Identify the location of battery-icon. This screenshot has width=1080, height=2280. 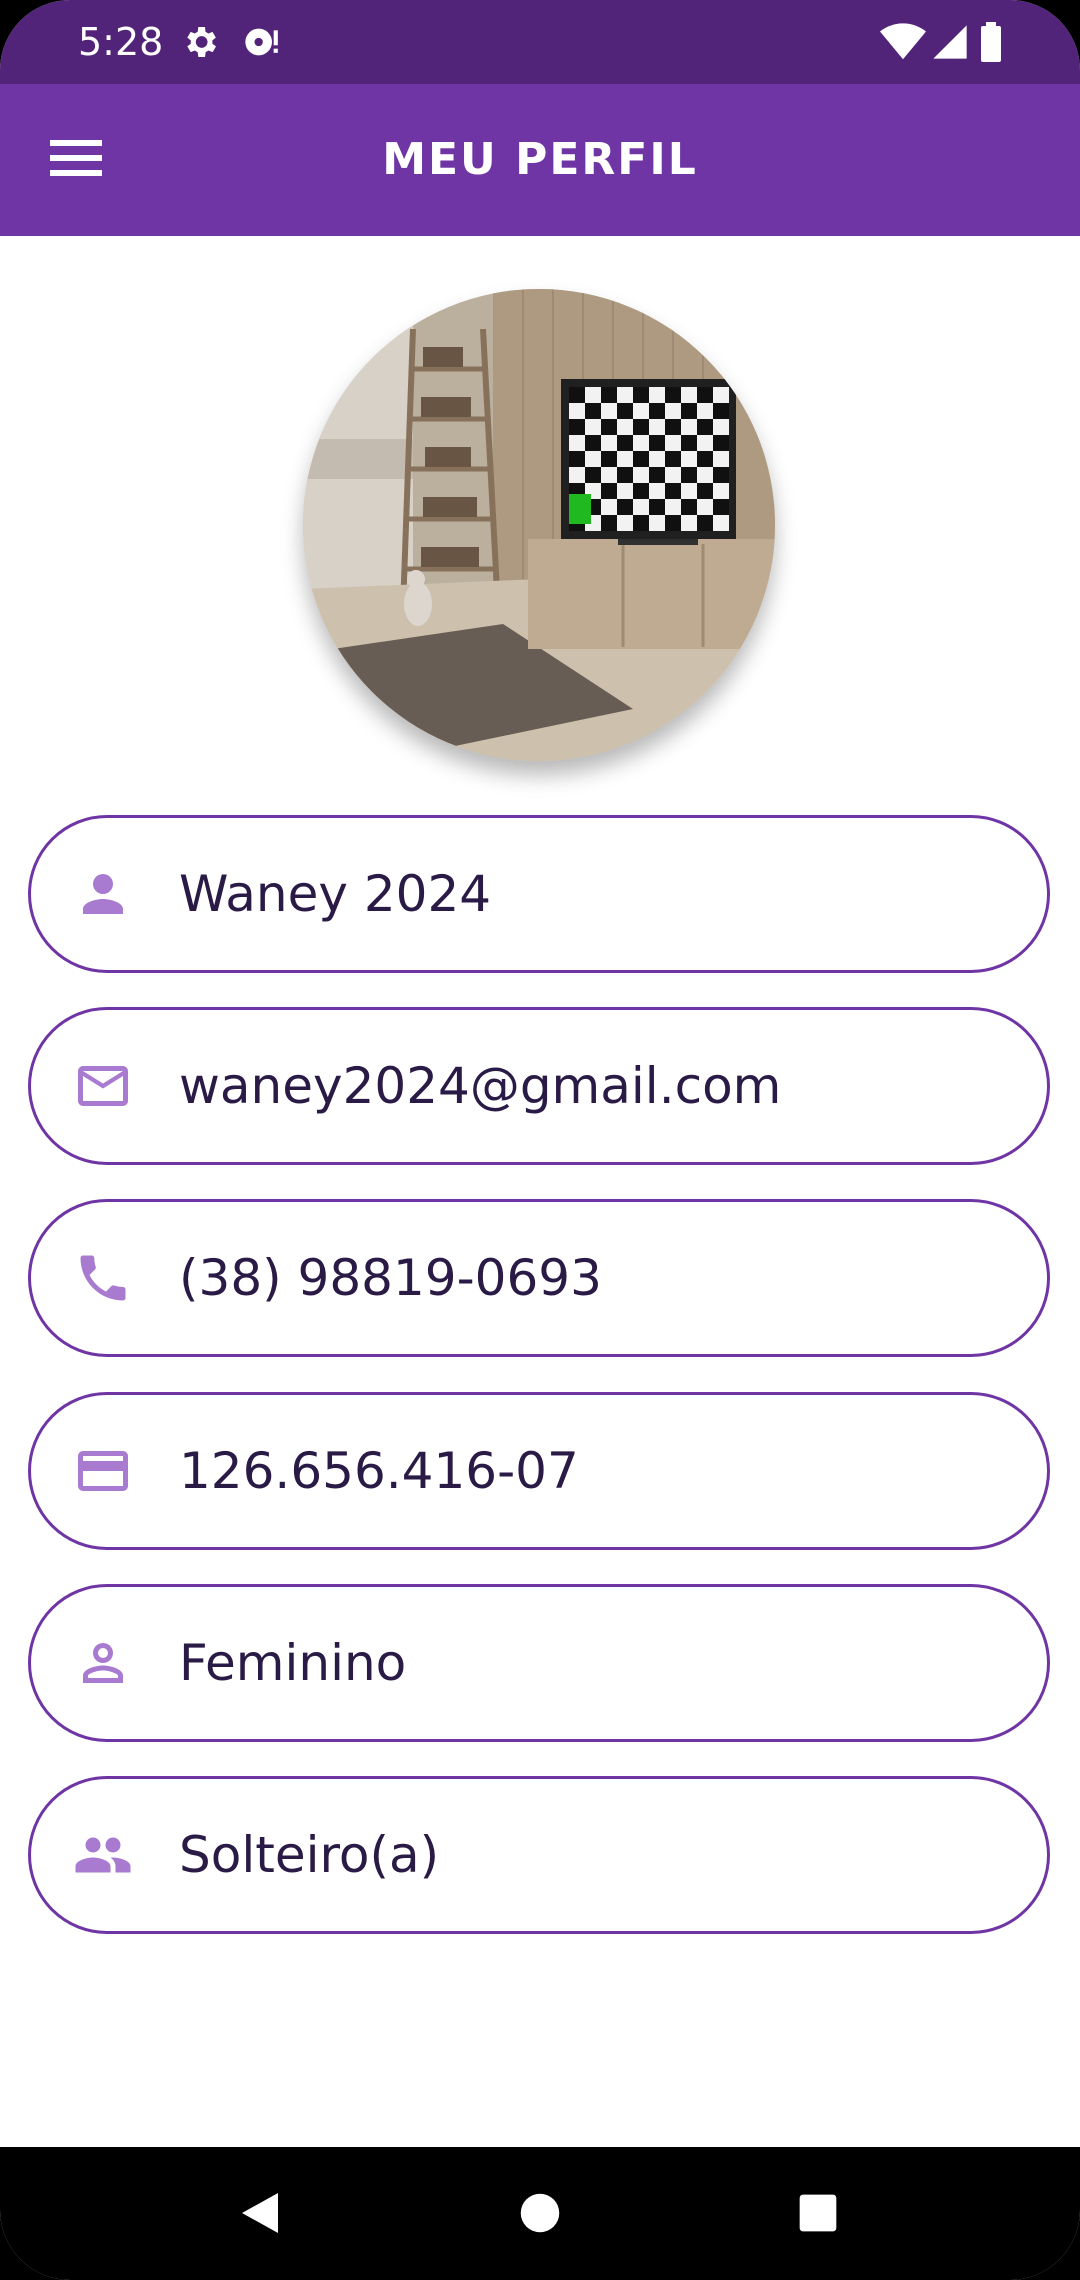
(991, 42).